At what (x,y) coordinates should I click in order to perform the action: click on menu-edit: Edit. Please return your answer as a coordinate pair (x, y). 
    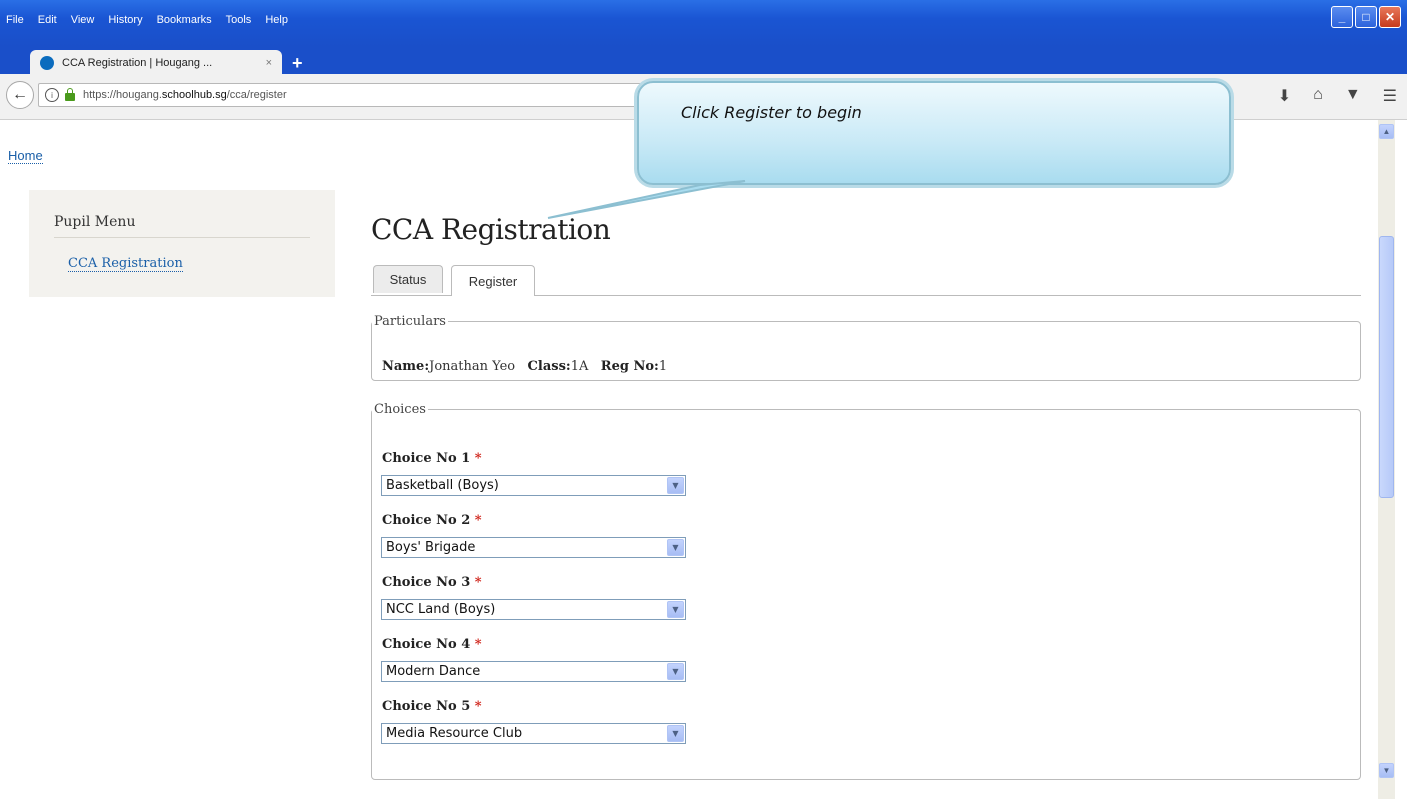
    Looking at the image, I should click on (47, 20).